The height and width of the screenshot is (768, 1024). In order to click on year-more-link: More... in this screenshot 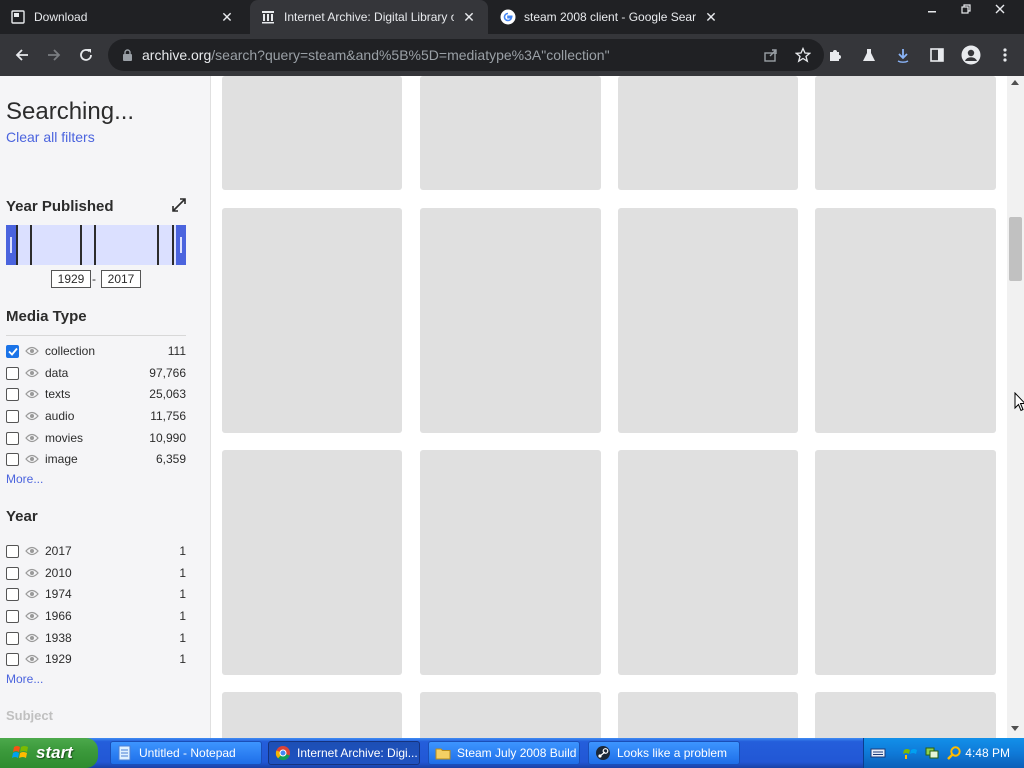, I will do `click(24, 679)`.